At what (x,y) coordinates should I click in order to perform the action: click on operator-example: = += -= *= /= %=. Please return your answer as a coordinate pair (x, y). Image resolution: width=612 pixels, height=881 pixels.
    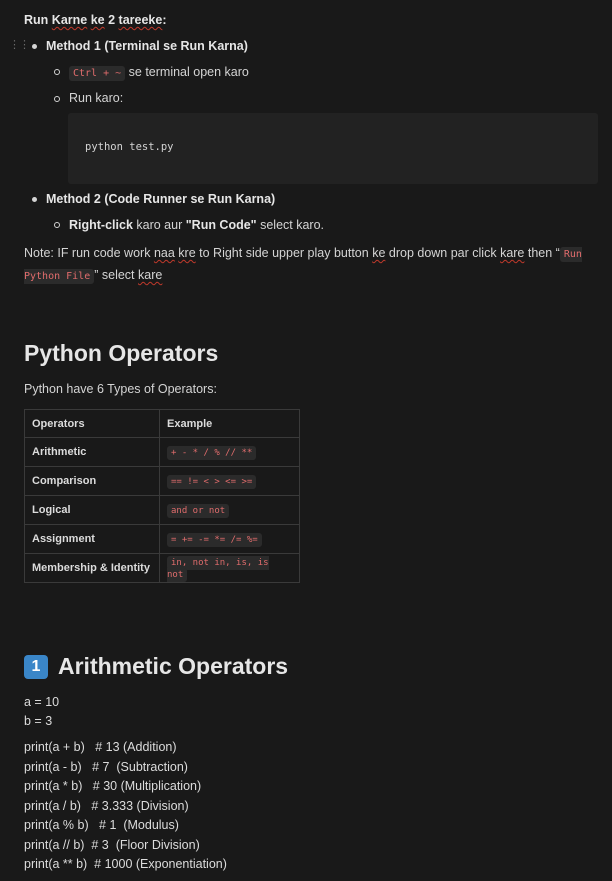
    Looking at the image, I should click on (229, 539).